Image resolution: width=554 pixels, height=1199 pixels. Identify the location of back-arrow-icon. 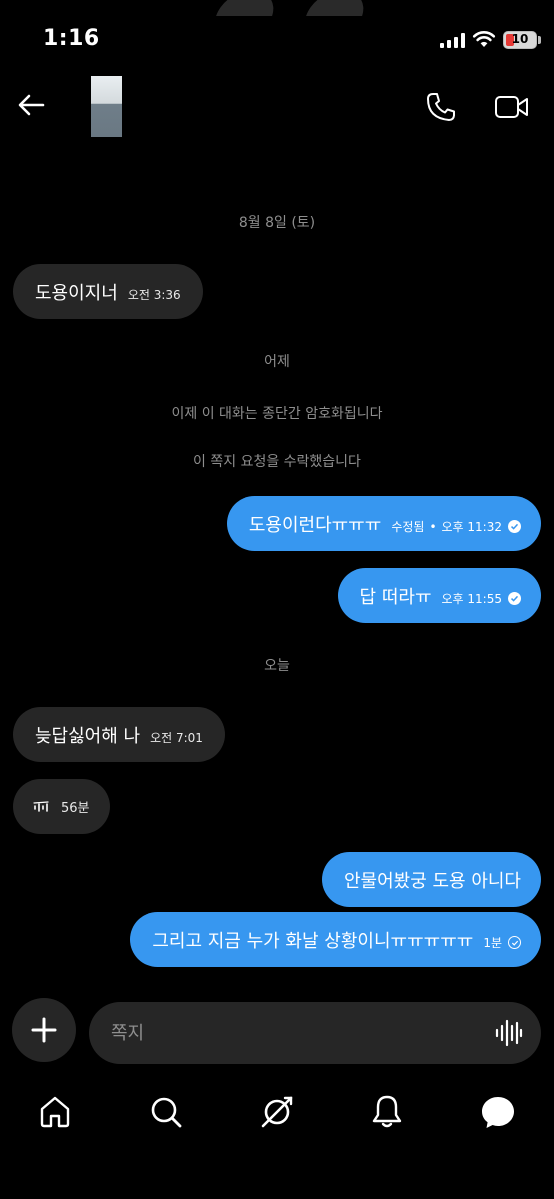
(31, 105).